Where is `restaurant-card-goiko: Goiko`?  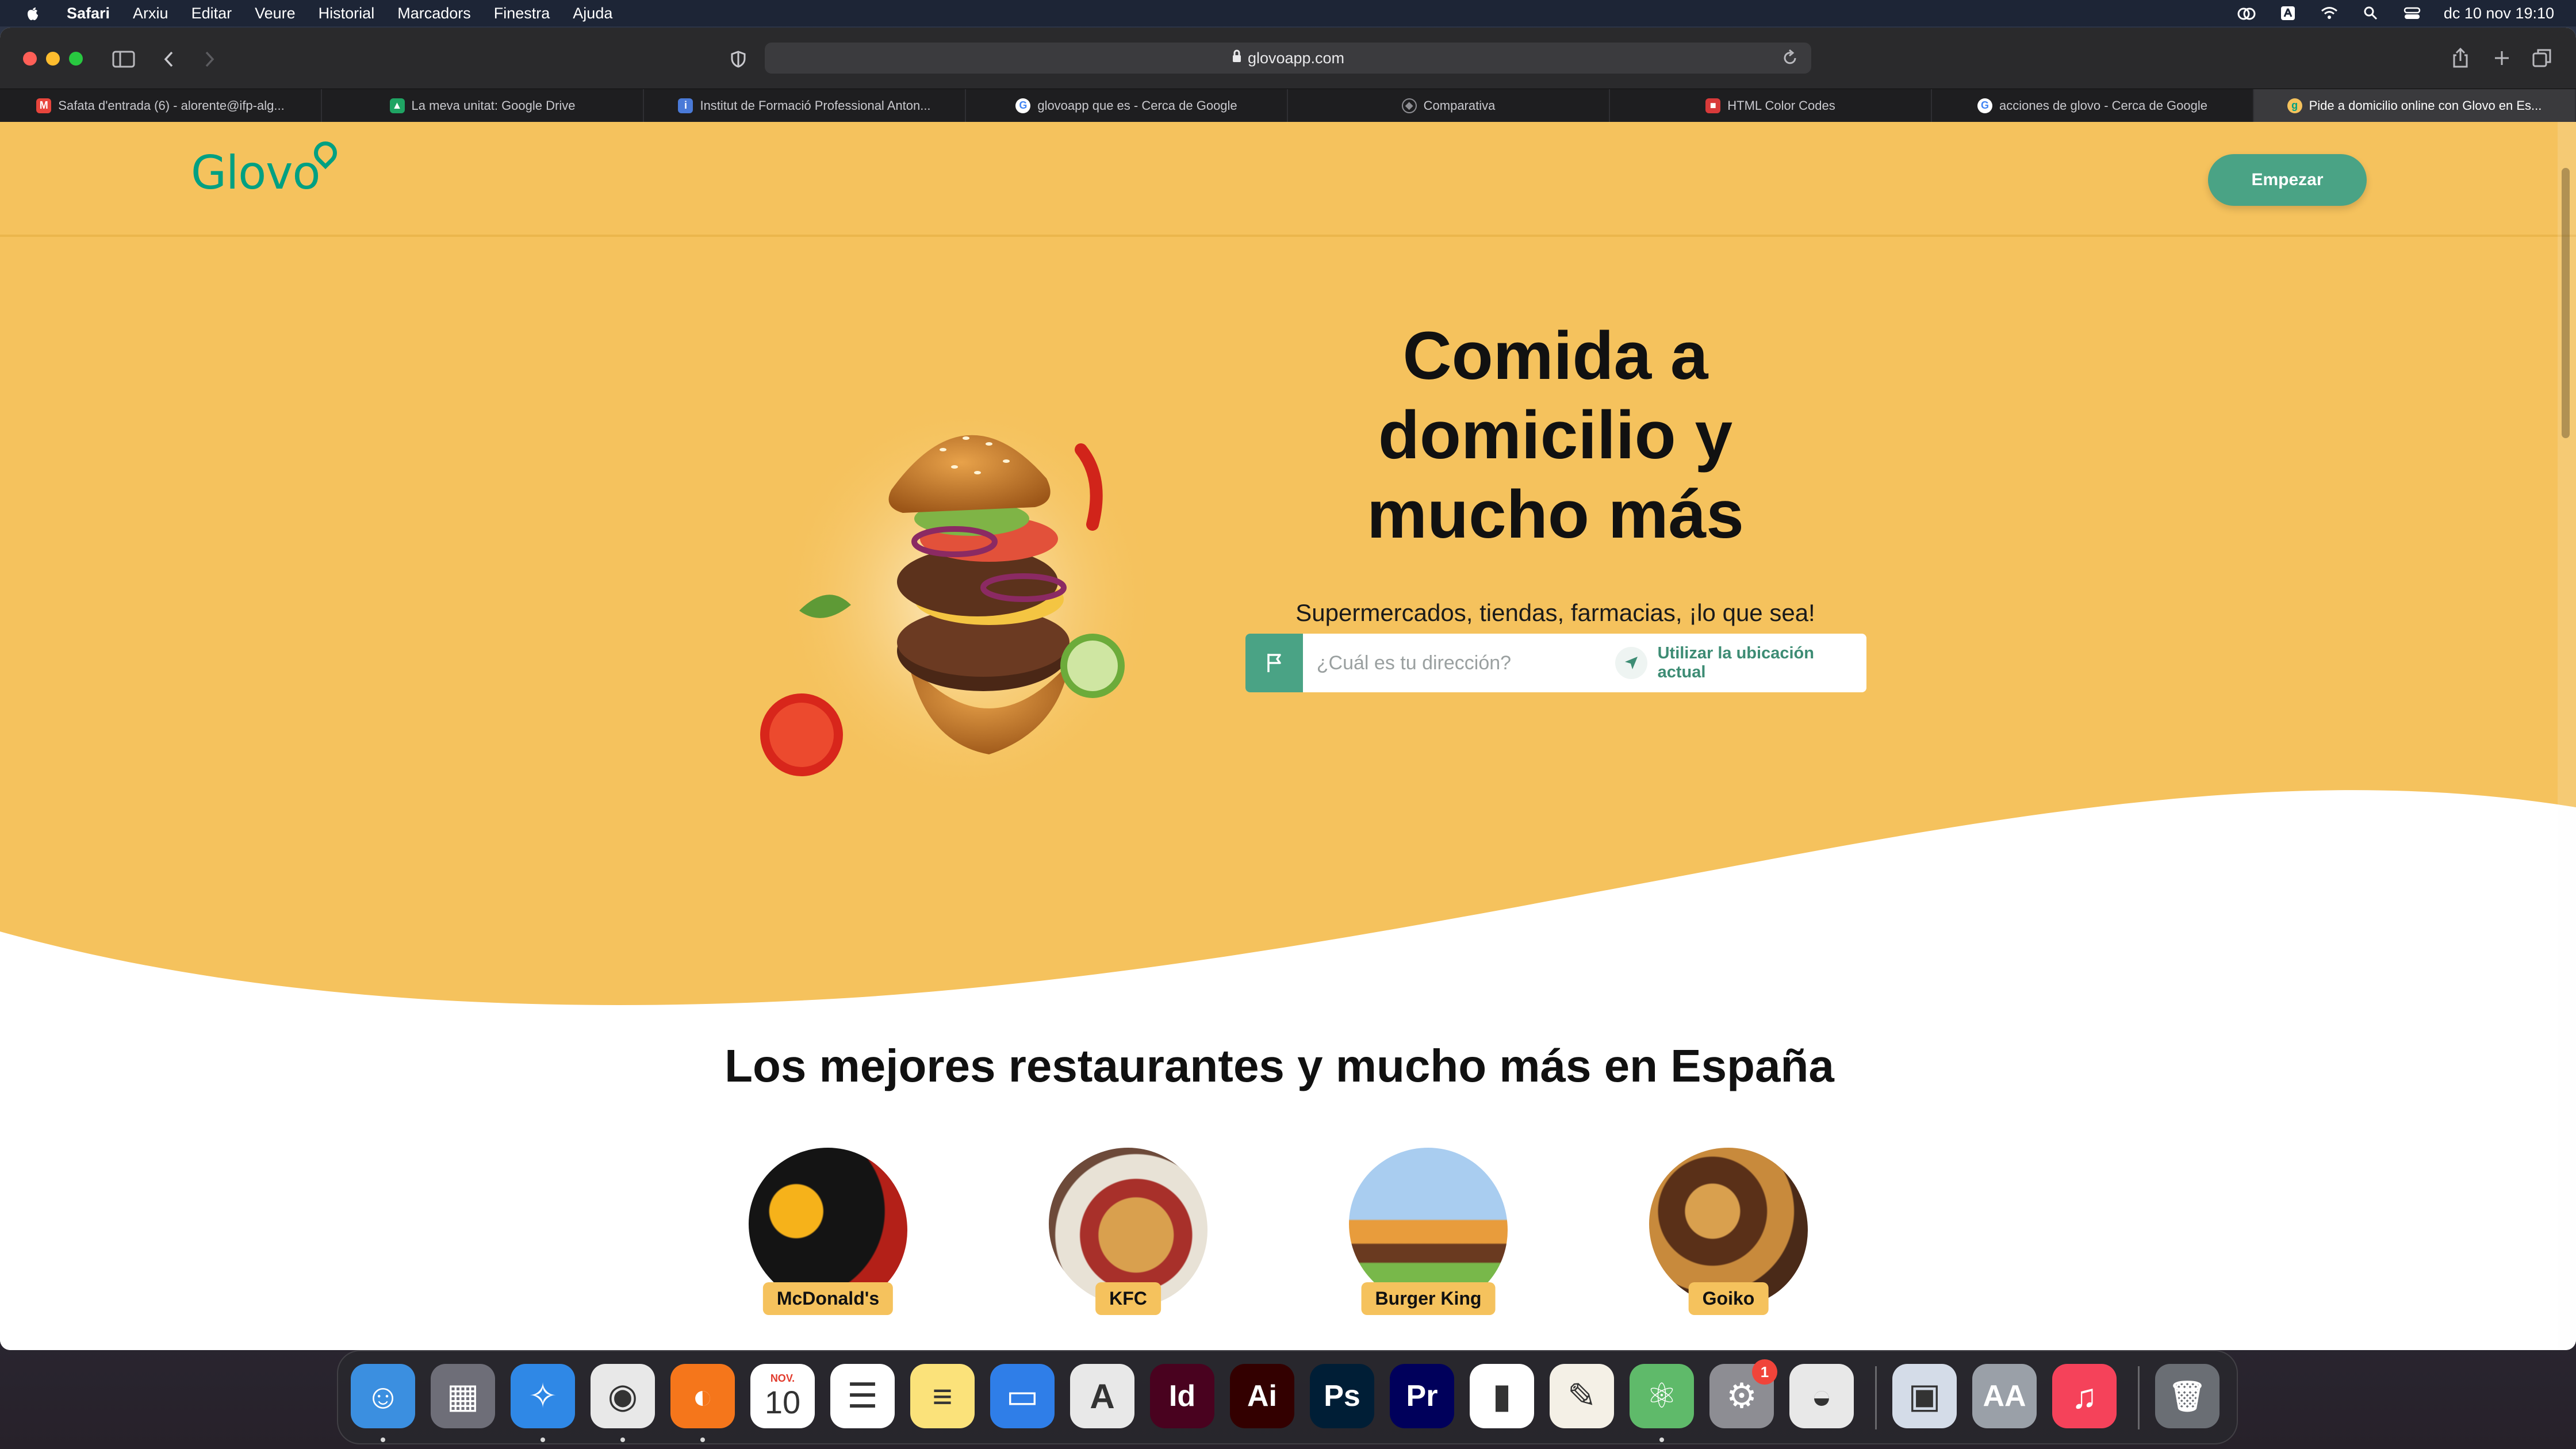
restaurant-card-goiko: Goiko is located at coordinates (1728, 1234).